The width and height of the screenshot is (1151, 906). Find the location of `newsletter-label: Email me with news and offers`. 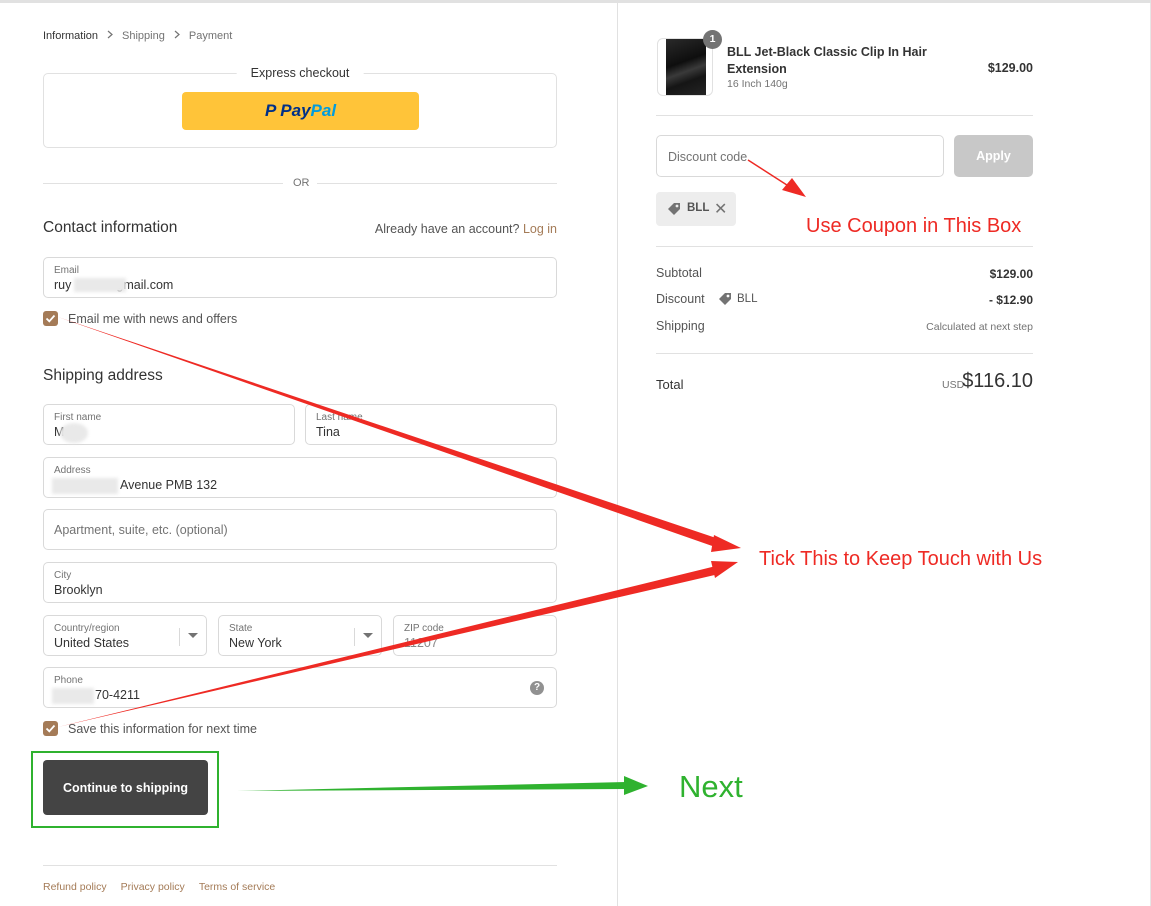

newsletter-label: Email me with news and offers is located at coordinates (153, 319).